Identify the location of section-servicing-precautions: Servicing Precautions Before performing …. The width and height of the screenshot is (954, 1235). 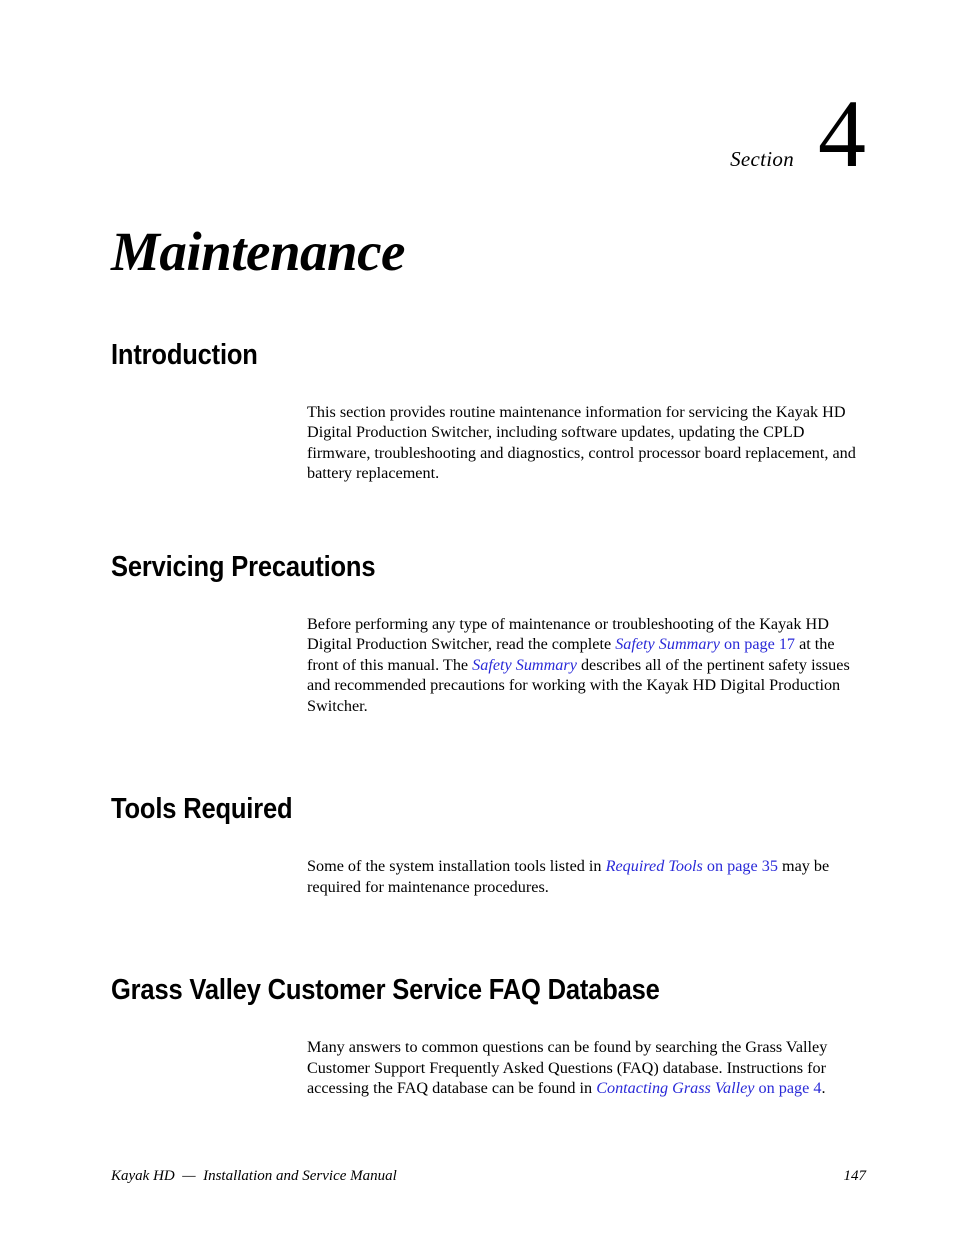
(477, 633).